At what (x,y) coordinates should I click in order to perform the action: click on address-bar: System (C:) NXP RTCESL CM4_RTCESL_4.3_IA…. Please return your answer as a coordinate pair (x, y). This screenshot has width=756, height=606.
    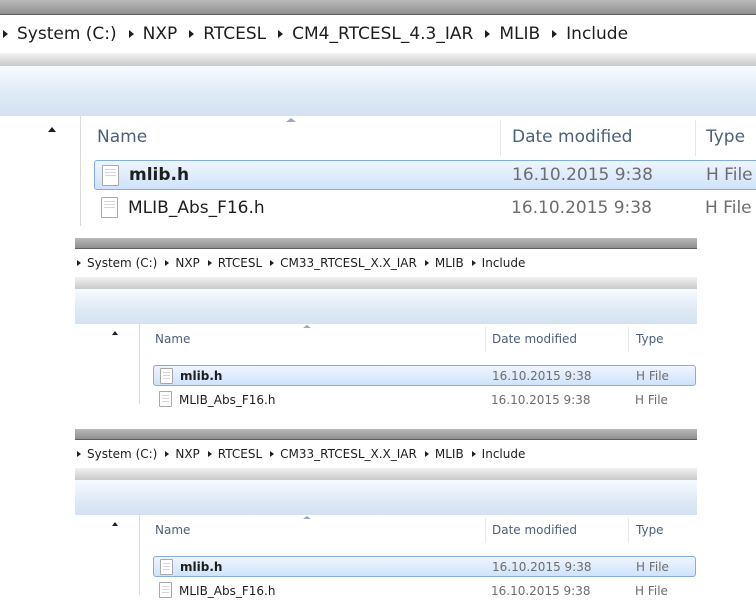
    Looking at the image, I should click on (378, 34).